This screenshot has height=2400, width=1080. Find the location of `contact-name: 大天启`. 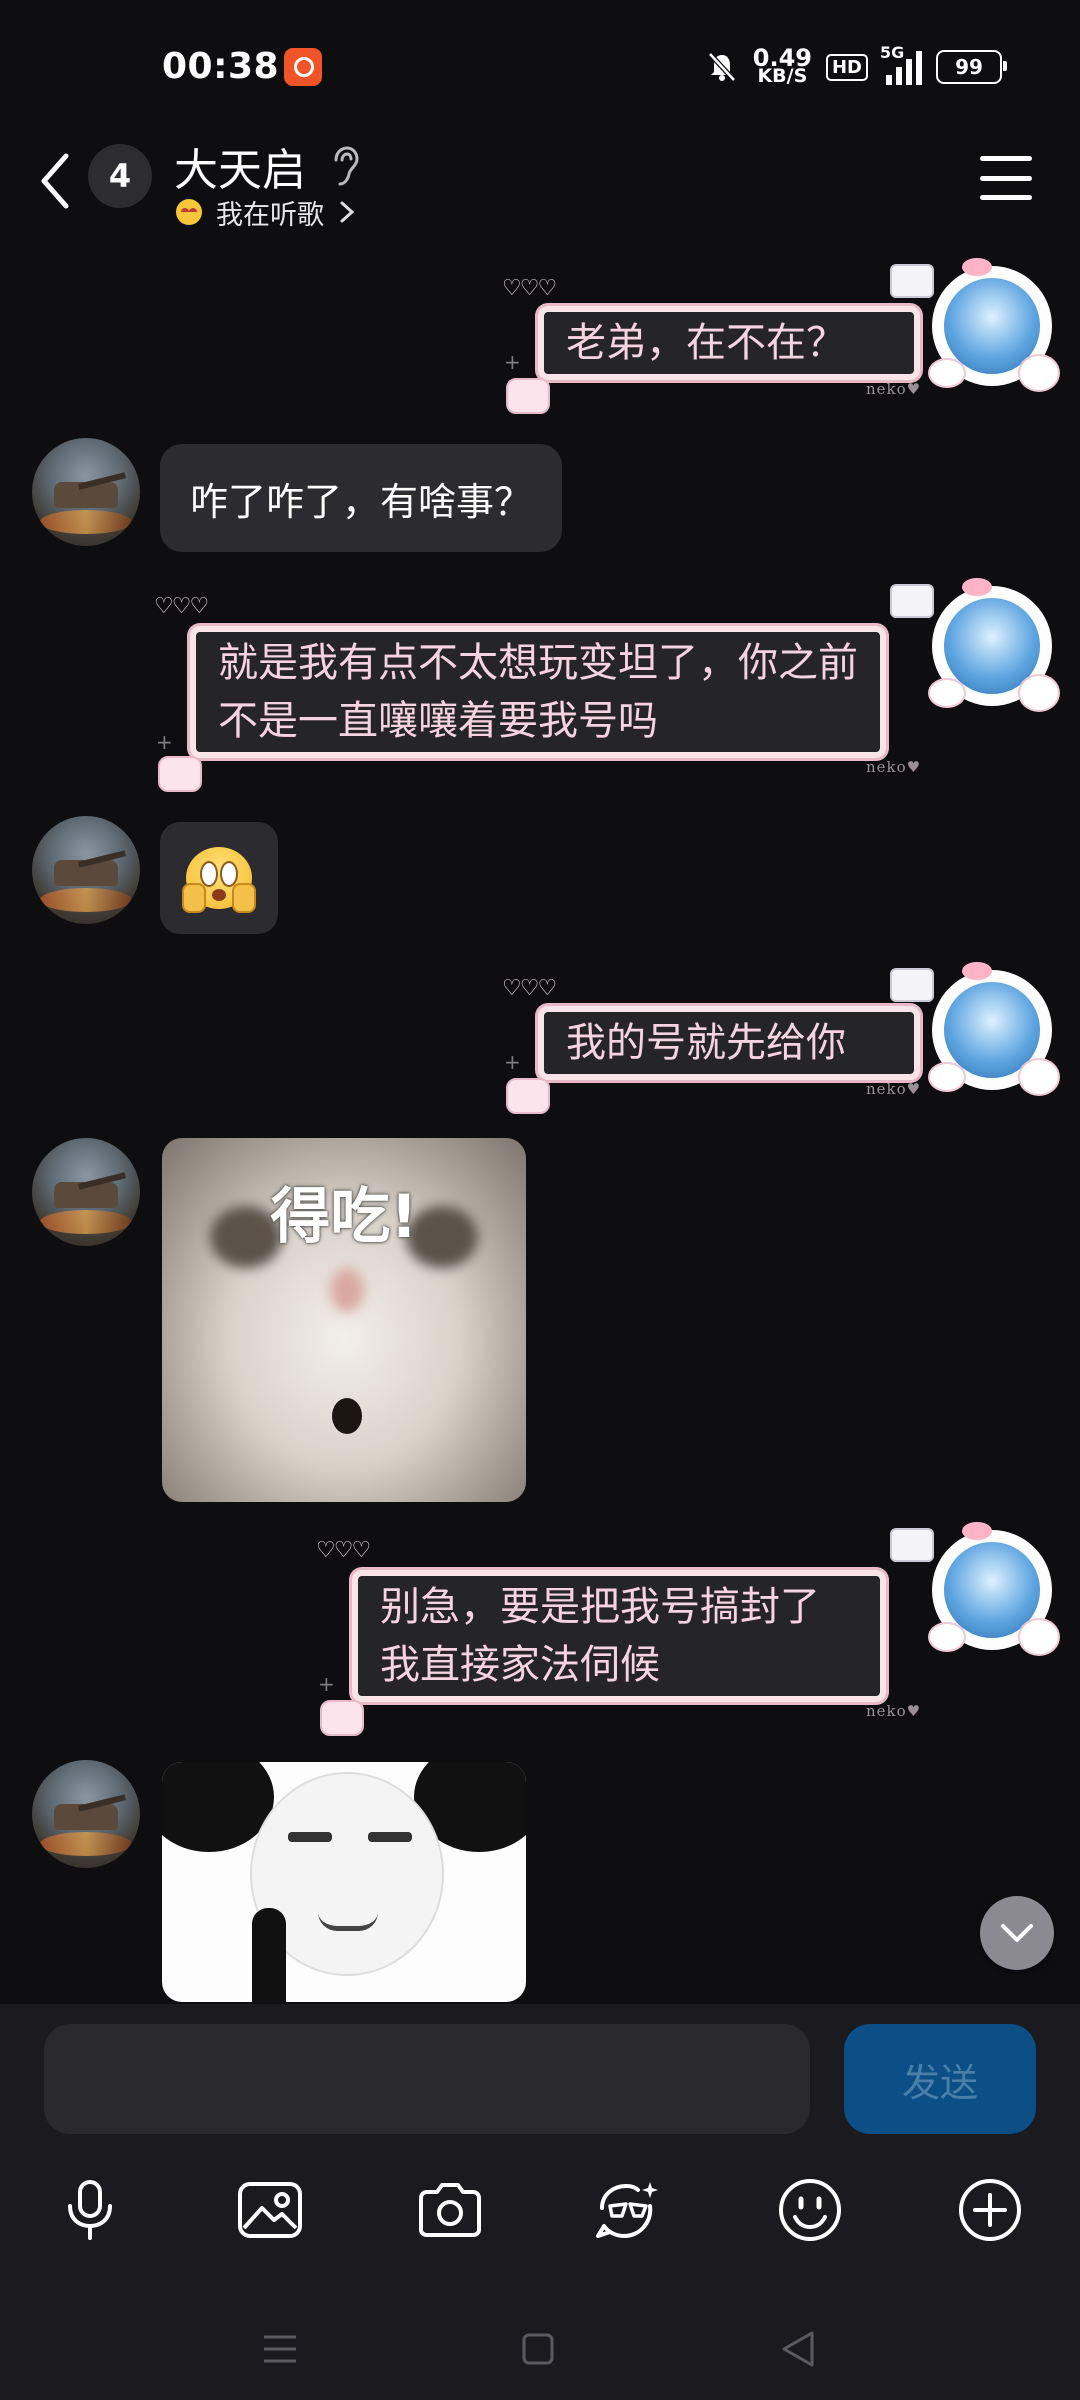

contact-name: 大天启 is located at coordinates (240, 166).